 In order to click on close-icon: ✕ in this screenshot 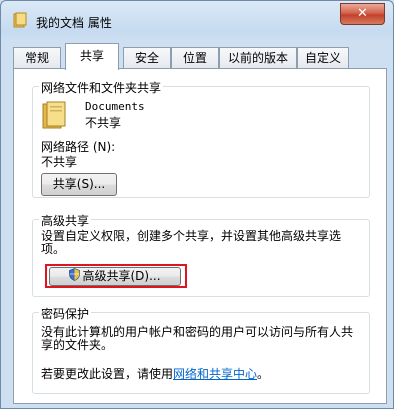, I will do `click(362, 13)`.